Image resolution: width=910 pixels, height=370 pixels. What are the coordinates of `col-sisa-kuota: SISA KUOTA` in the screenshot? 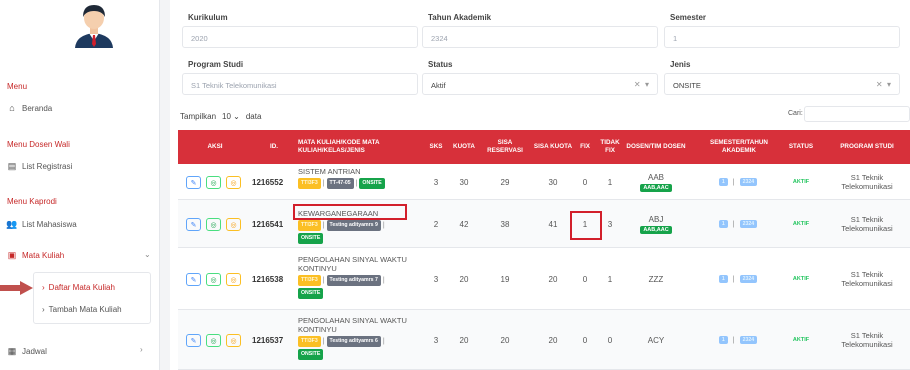 It's located at (553, 147).